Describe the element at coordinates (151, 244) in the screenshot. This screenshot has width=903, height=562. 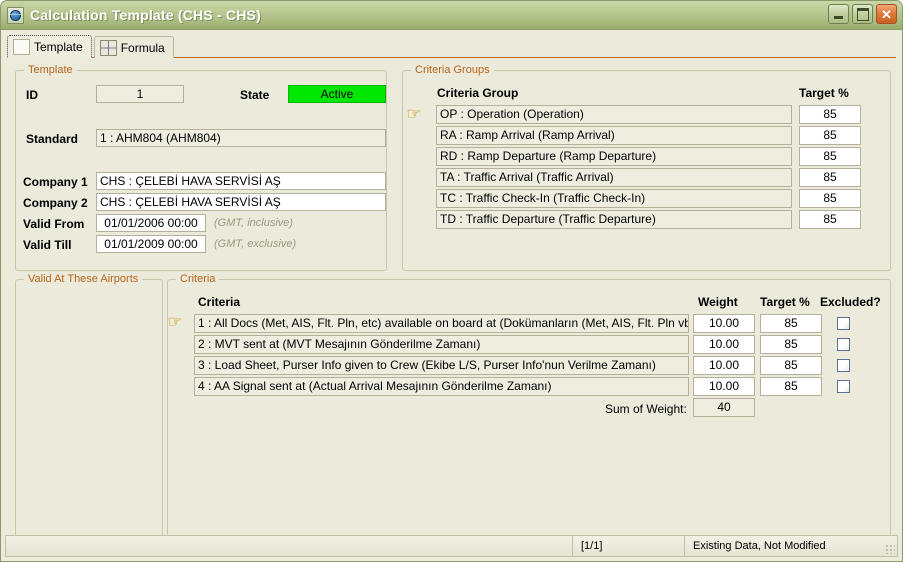
I see `valid-till-field: 01/01/2009 00:00` at that location.